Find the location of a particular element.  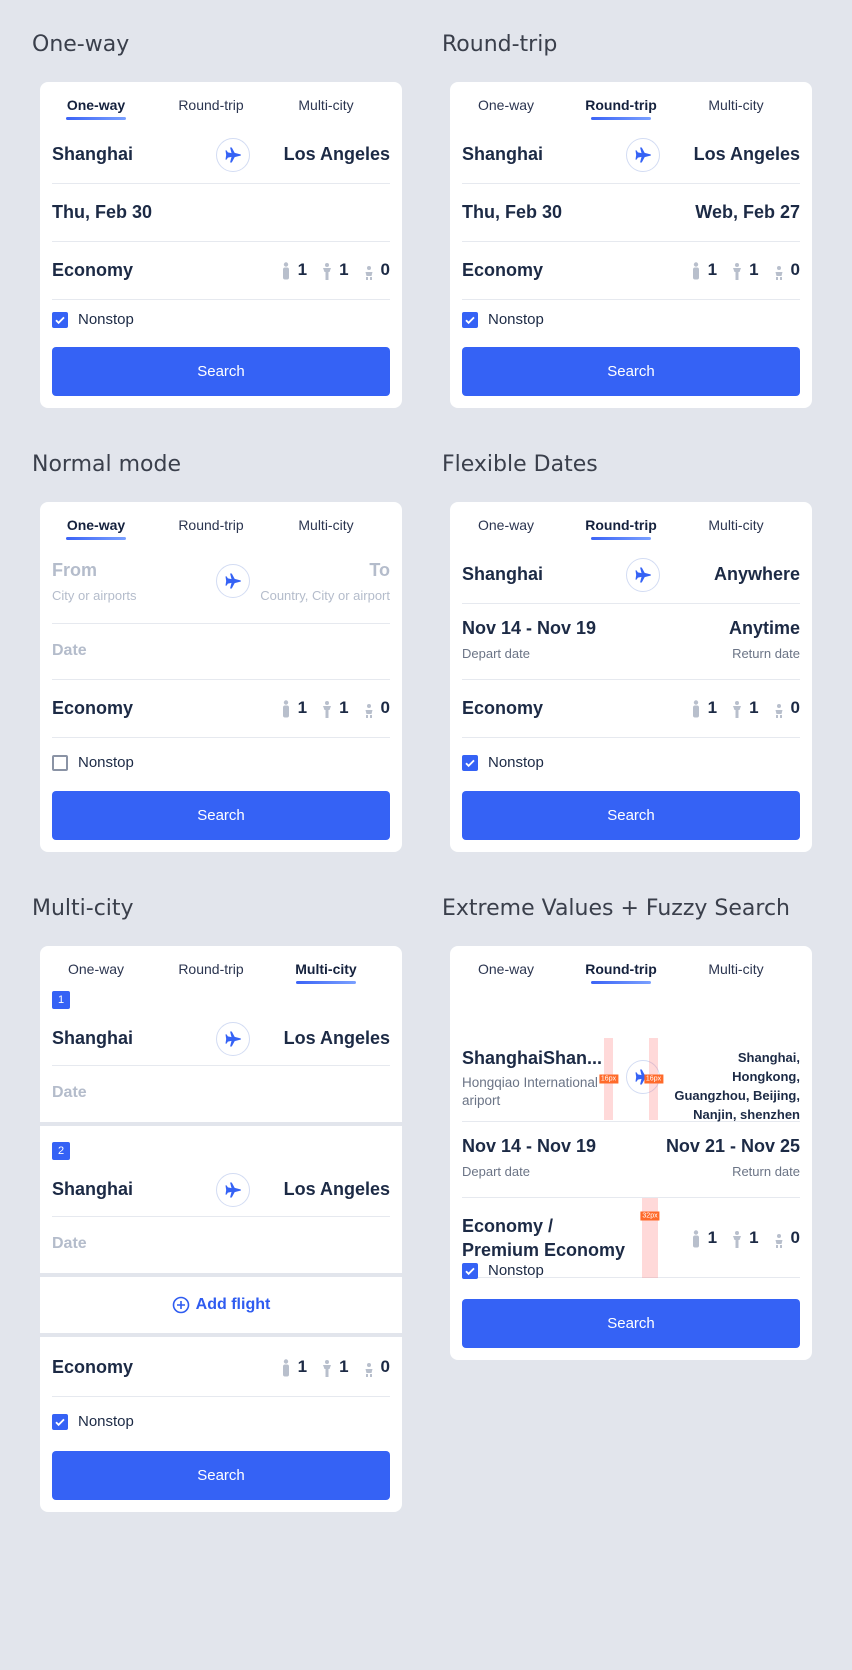

adult-count: 1 is located at coordinates (302, 707).